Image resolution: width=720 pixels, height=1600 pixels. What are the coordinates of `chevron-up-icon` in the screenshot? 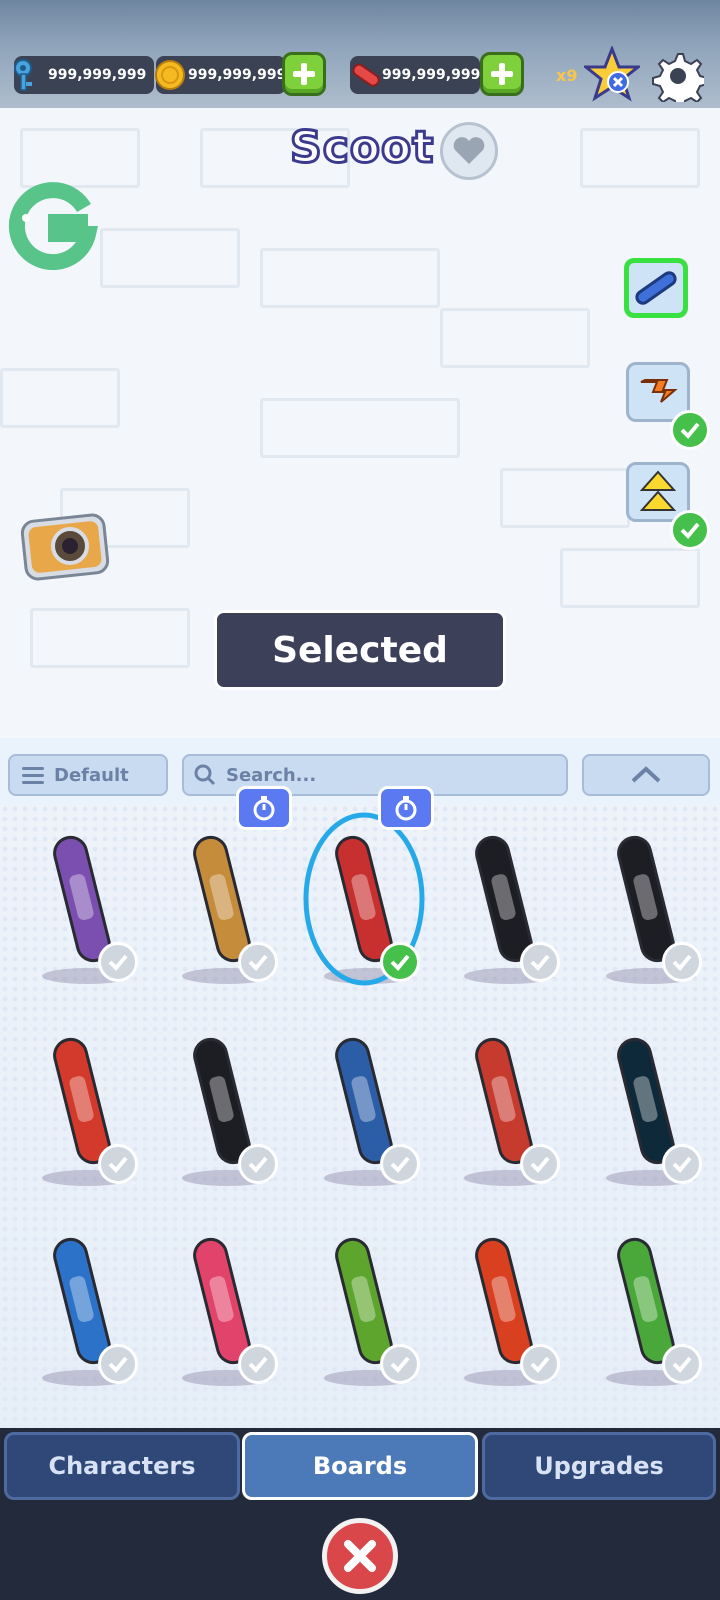 It's located at (646, 774).